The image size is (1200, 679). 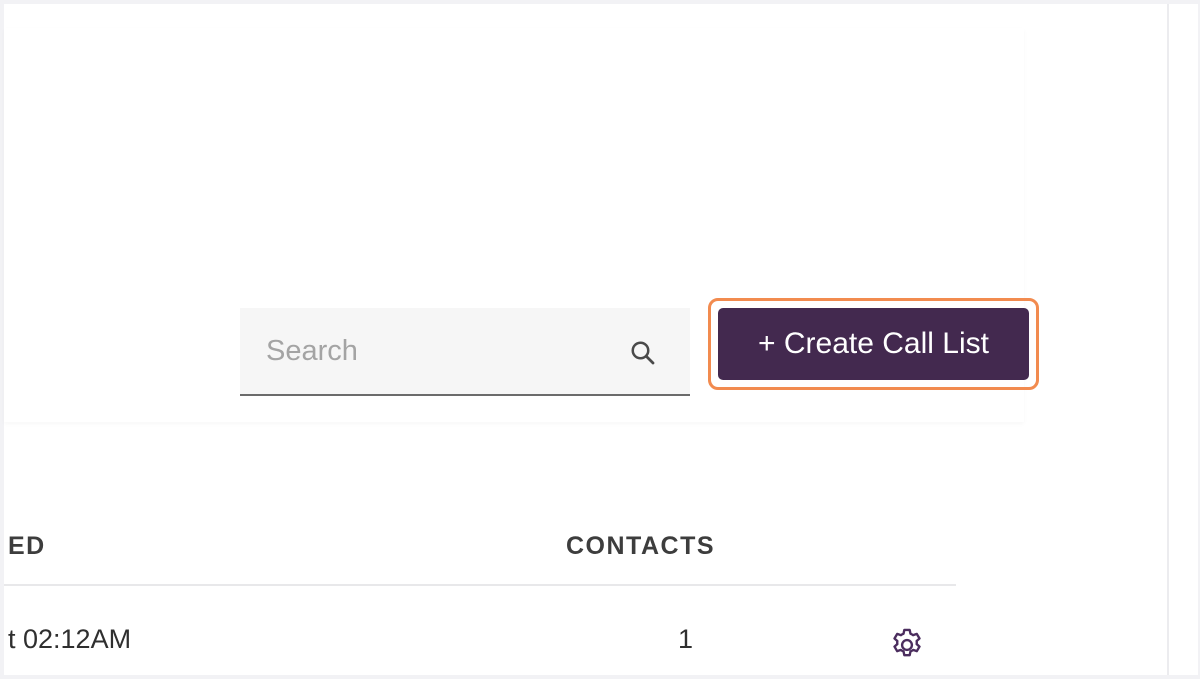 I want to click on search-icon, so click(x=643, y=353).